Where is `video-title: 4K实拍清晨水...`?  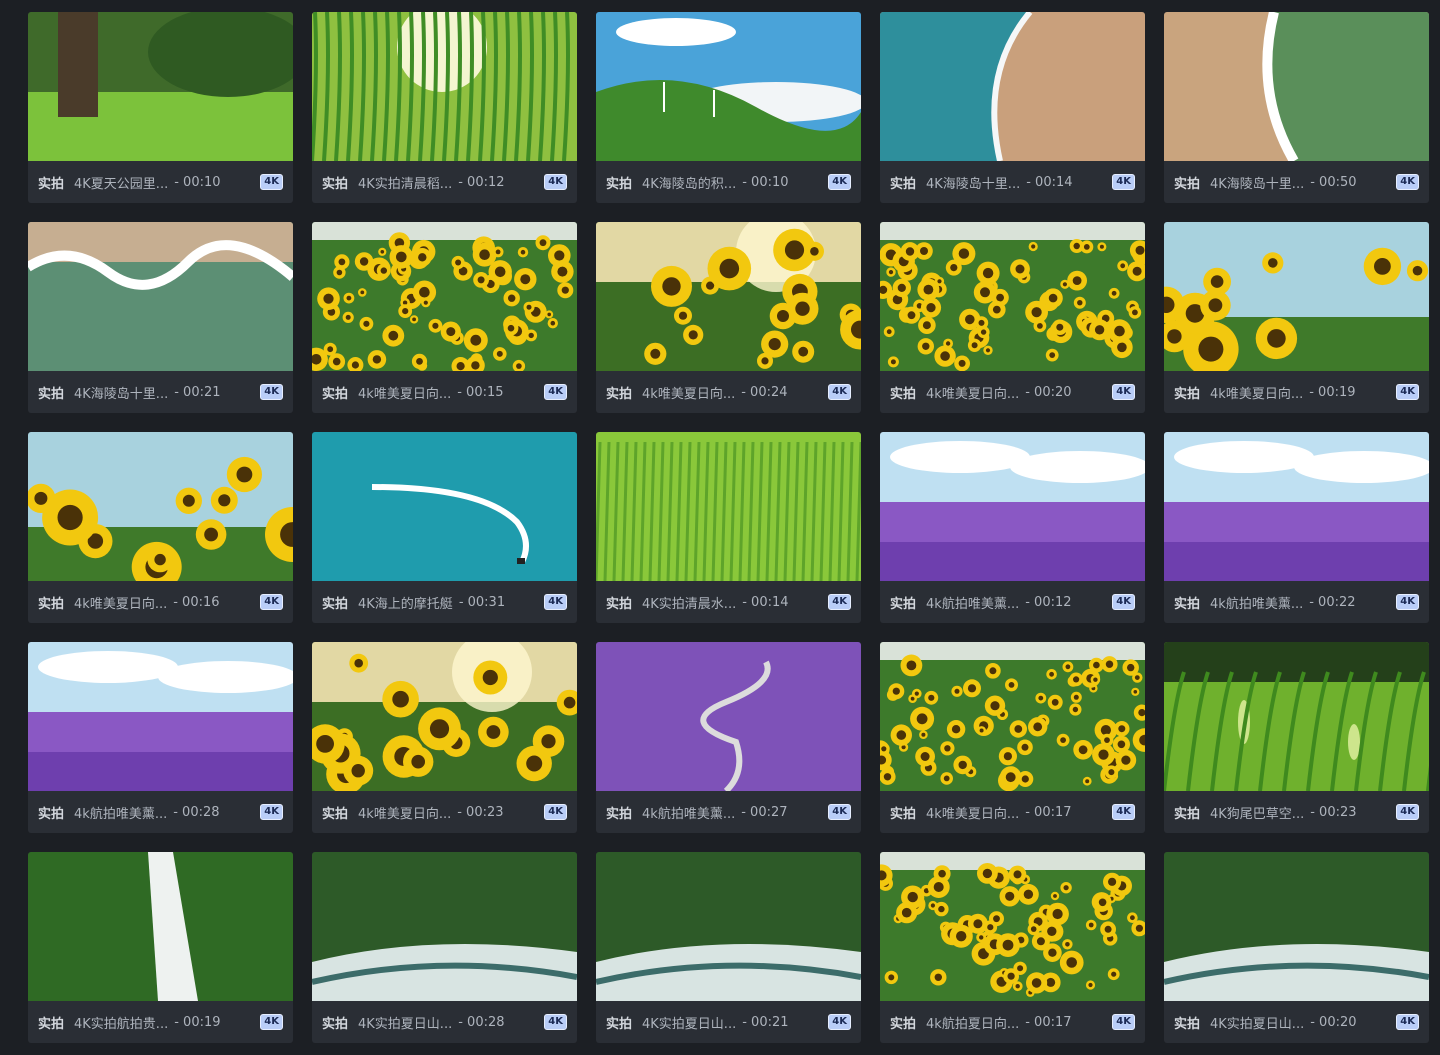 video-title: 4K实拍清晨水... is located at coordinates (689, 602).